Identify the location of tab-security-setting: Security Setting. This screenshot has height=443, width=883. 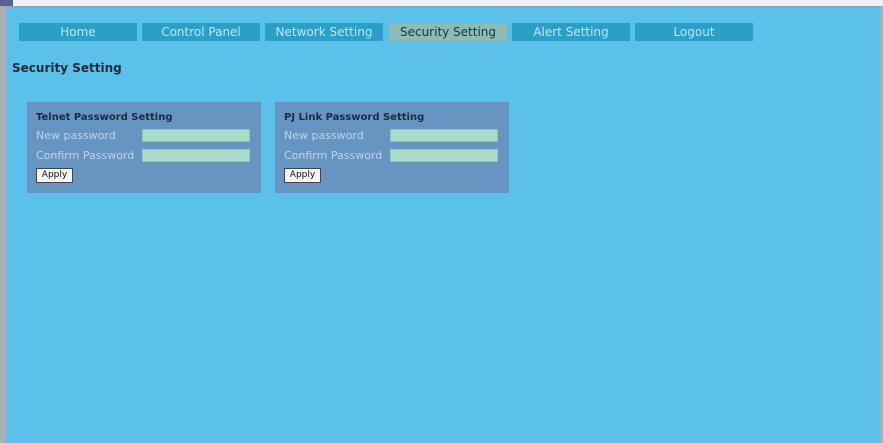
(448, 32).